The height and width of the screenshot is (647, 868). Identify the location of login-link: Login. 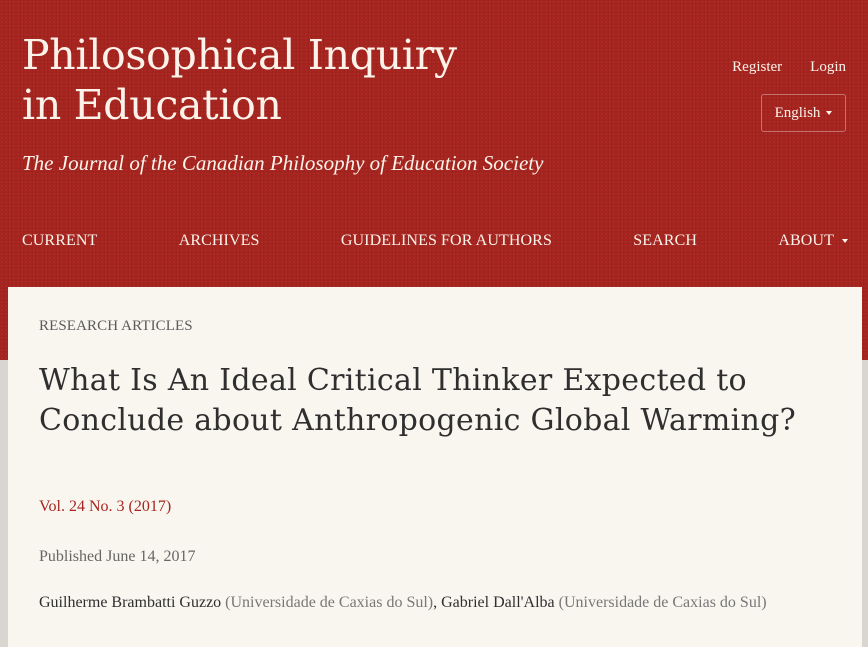
(828, 67).